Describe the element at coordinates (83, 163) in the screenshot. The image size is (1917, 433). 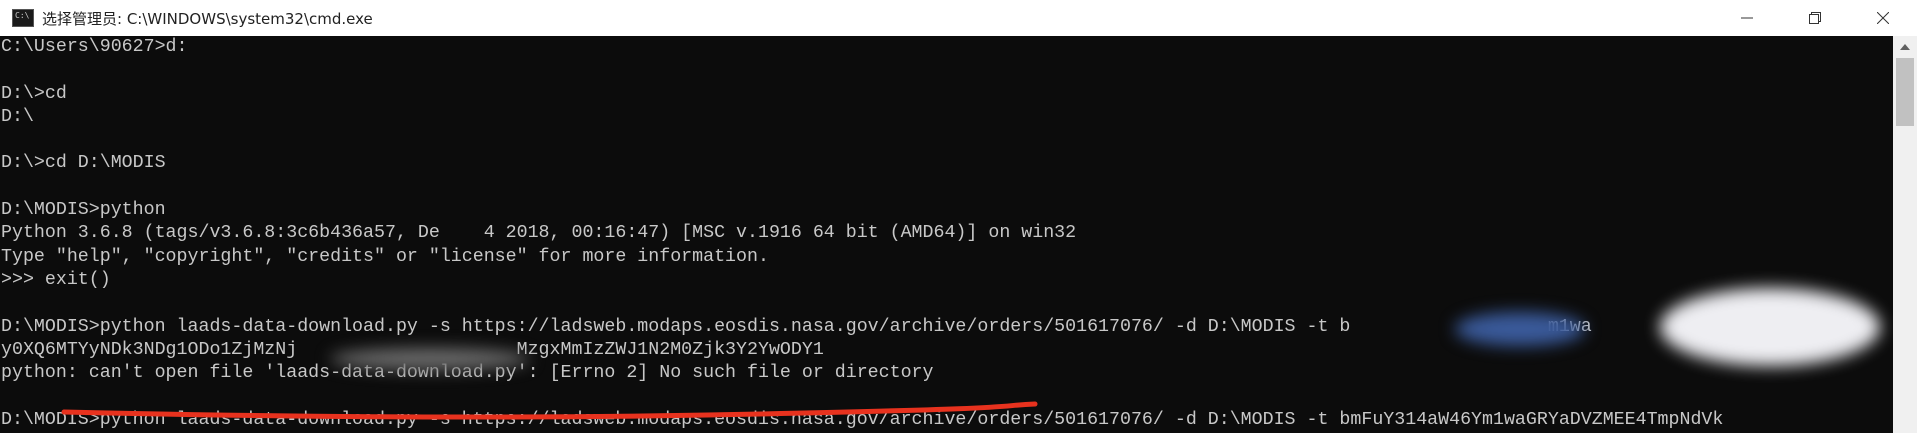
I see `console-line: D:\>cd D:\MODIS` at that location.